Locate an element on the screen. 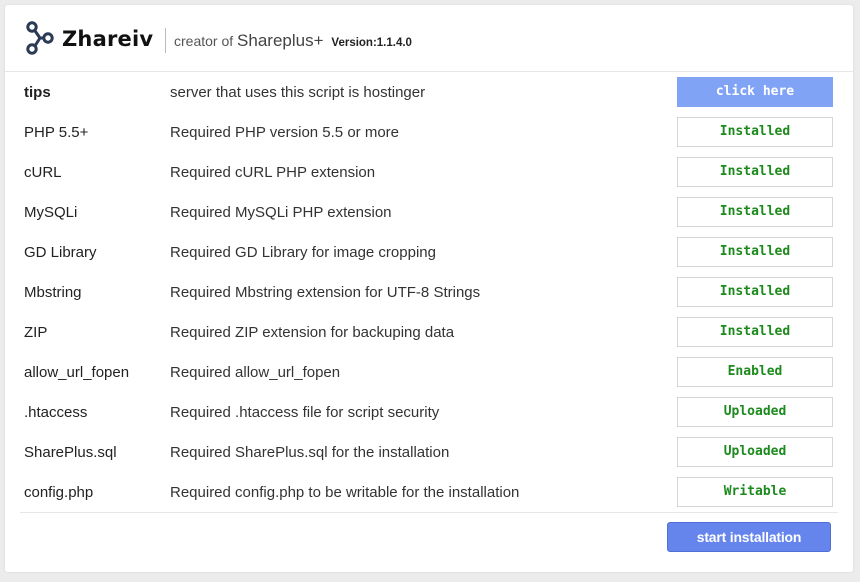  requirement-description: Required MySQLi PHP extension is located at coordinates (281, 212).